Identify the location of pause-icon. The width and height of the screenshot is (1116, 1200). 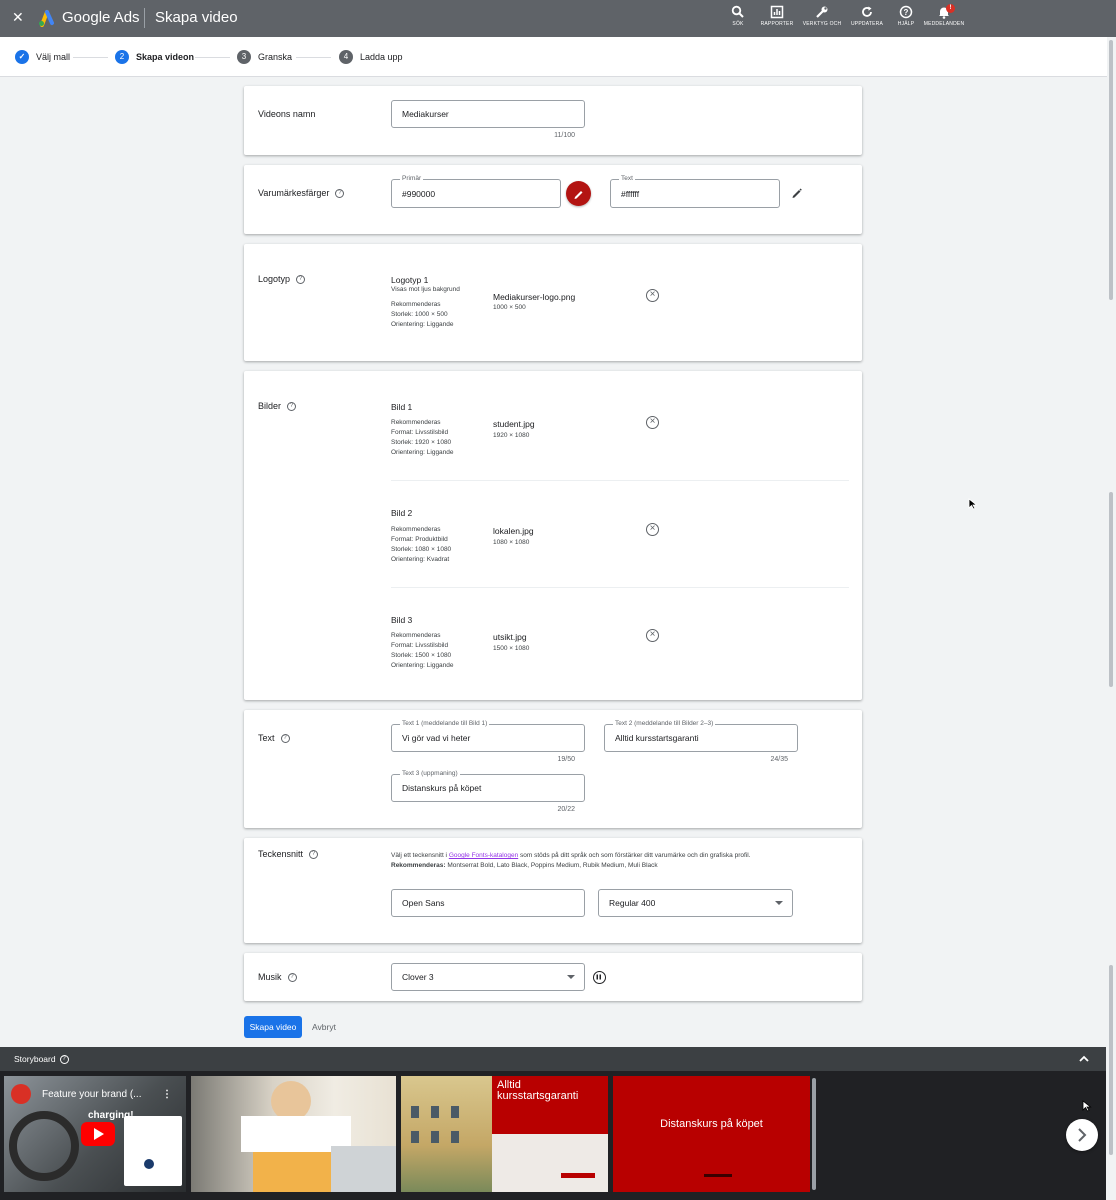
(598, 977).